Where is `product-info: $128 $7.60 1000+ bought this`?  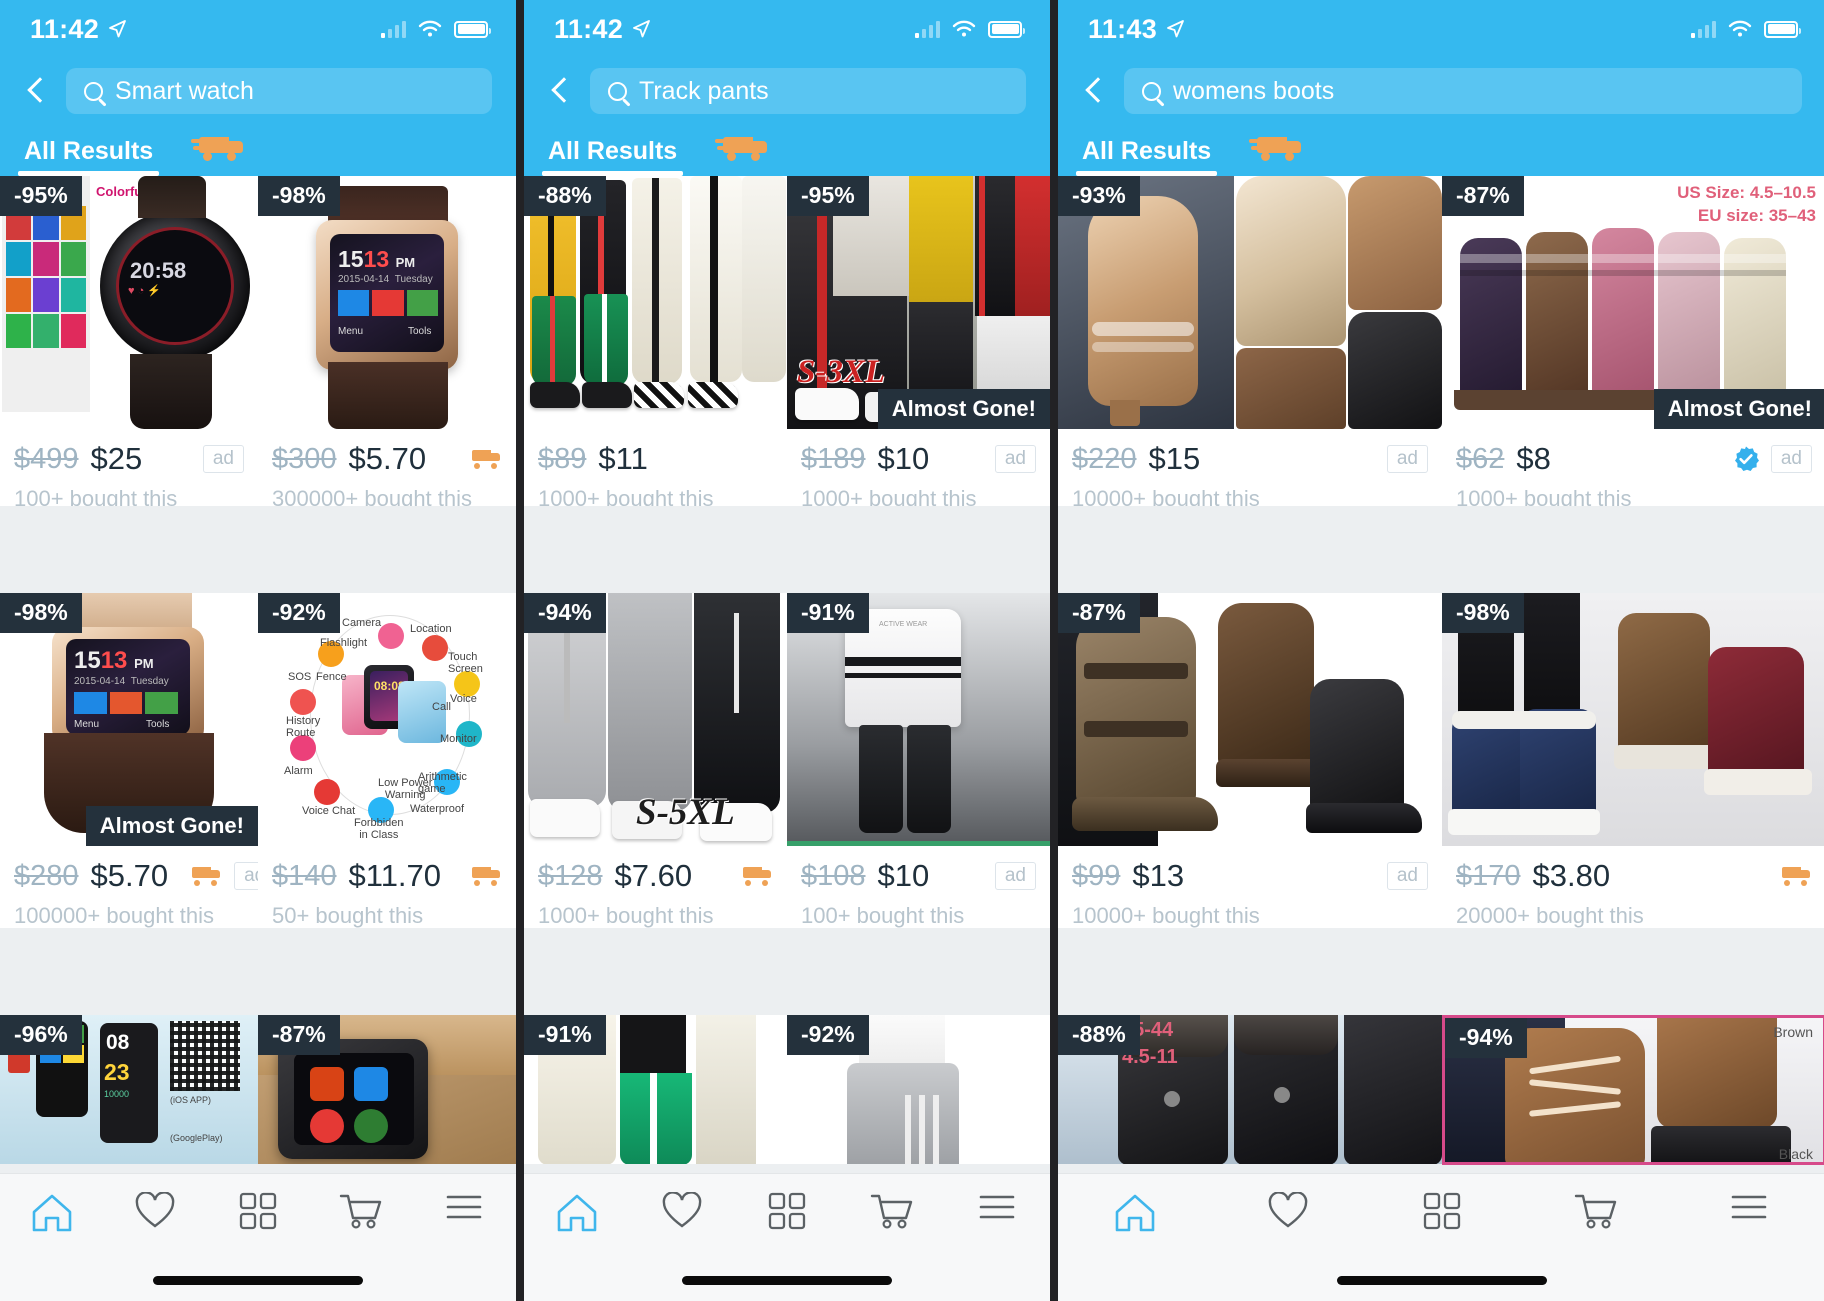 product-info: $128 $7.60 1000+ bought this is located at coordinates (655, 887).